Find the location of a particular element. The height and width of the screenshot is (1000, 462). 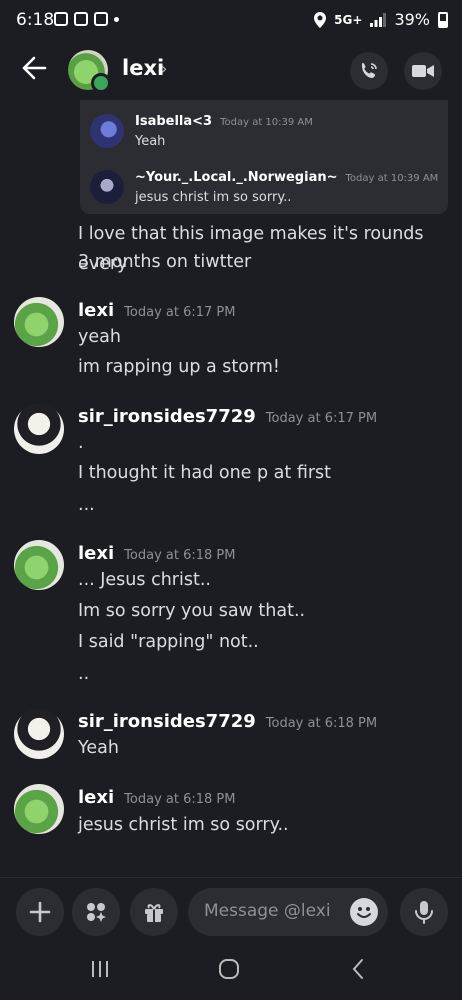

message-text: . is located at coordinates (81, 443).